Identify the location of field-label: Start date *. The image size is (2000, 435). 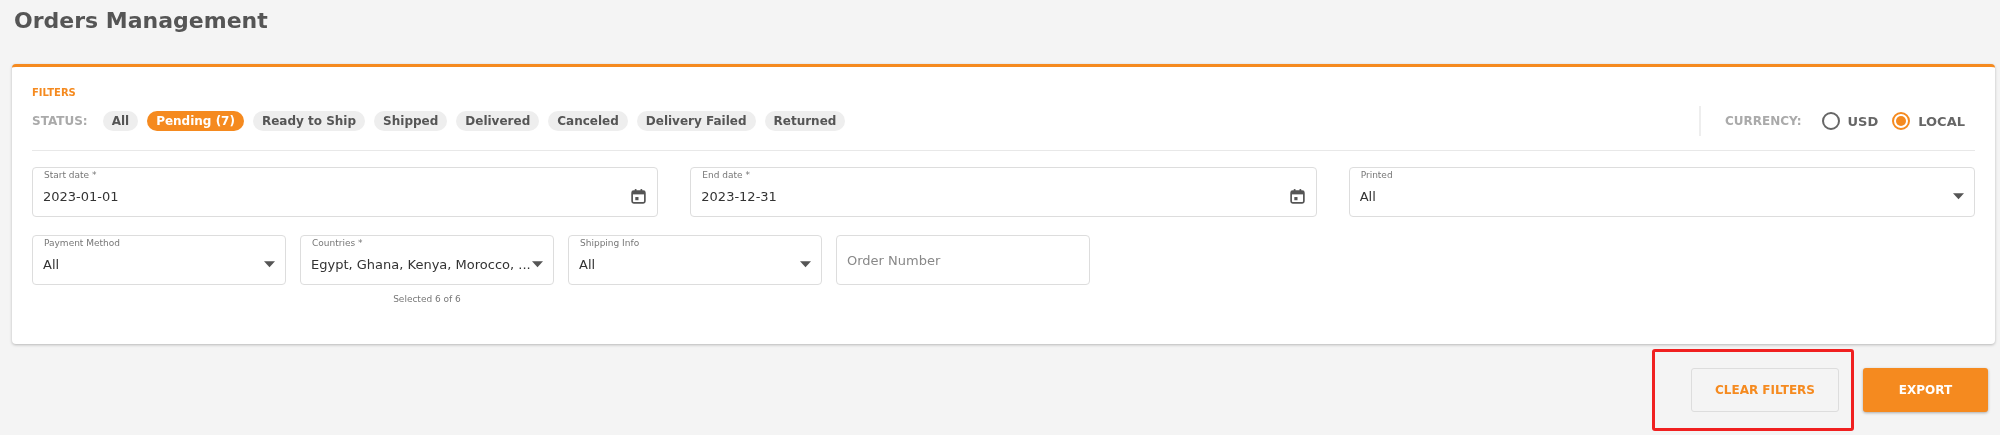
(70, 175).